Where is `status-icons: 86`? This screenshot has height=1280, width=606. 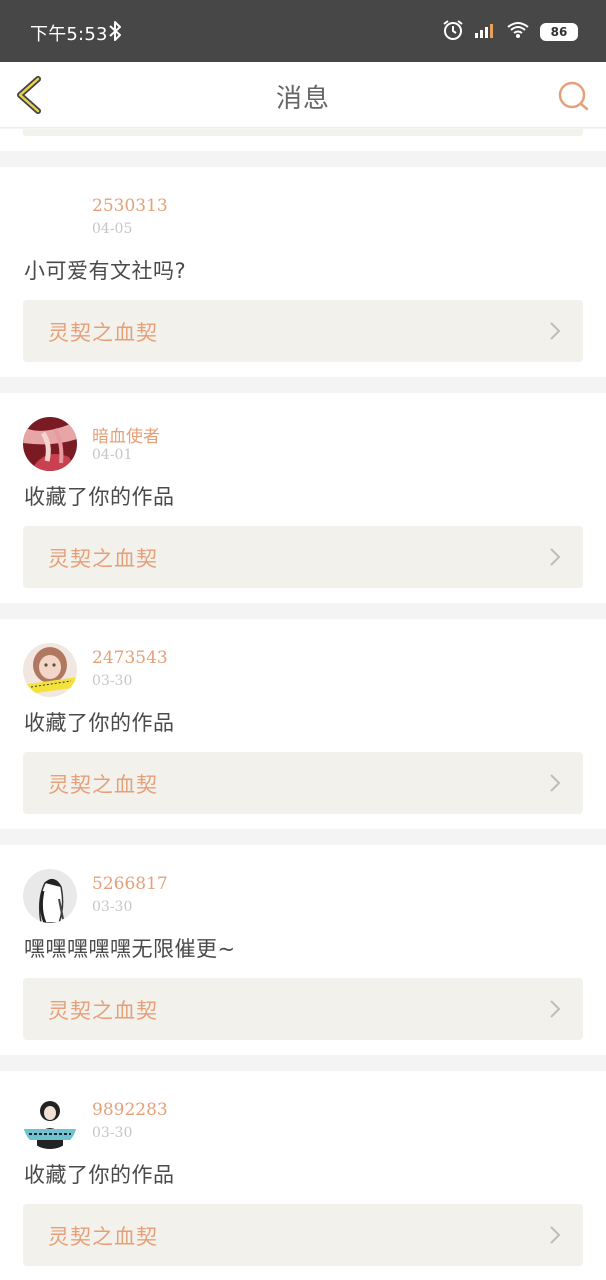
status-icons: 86 is located at coordinates (510, 32).